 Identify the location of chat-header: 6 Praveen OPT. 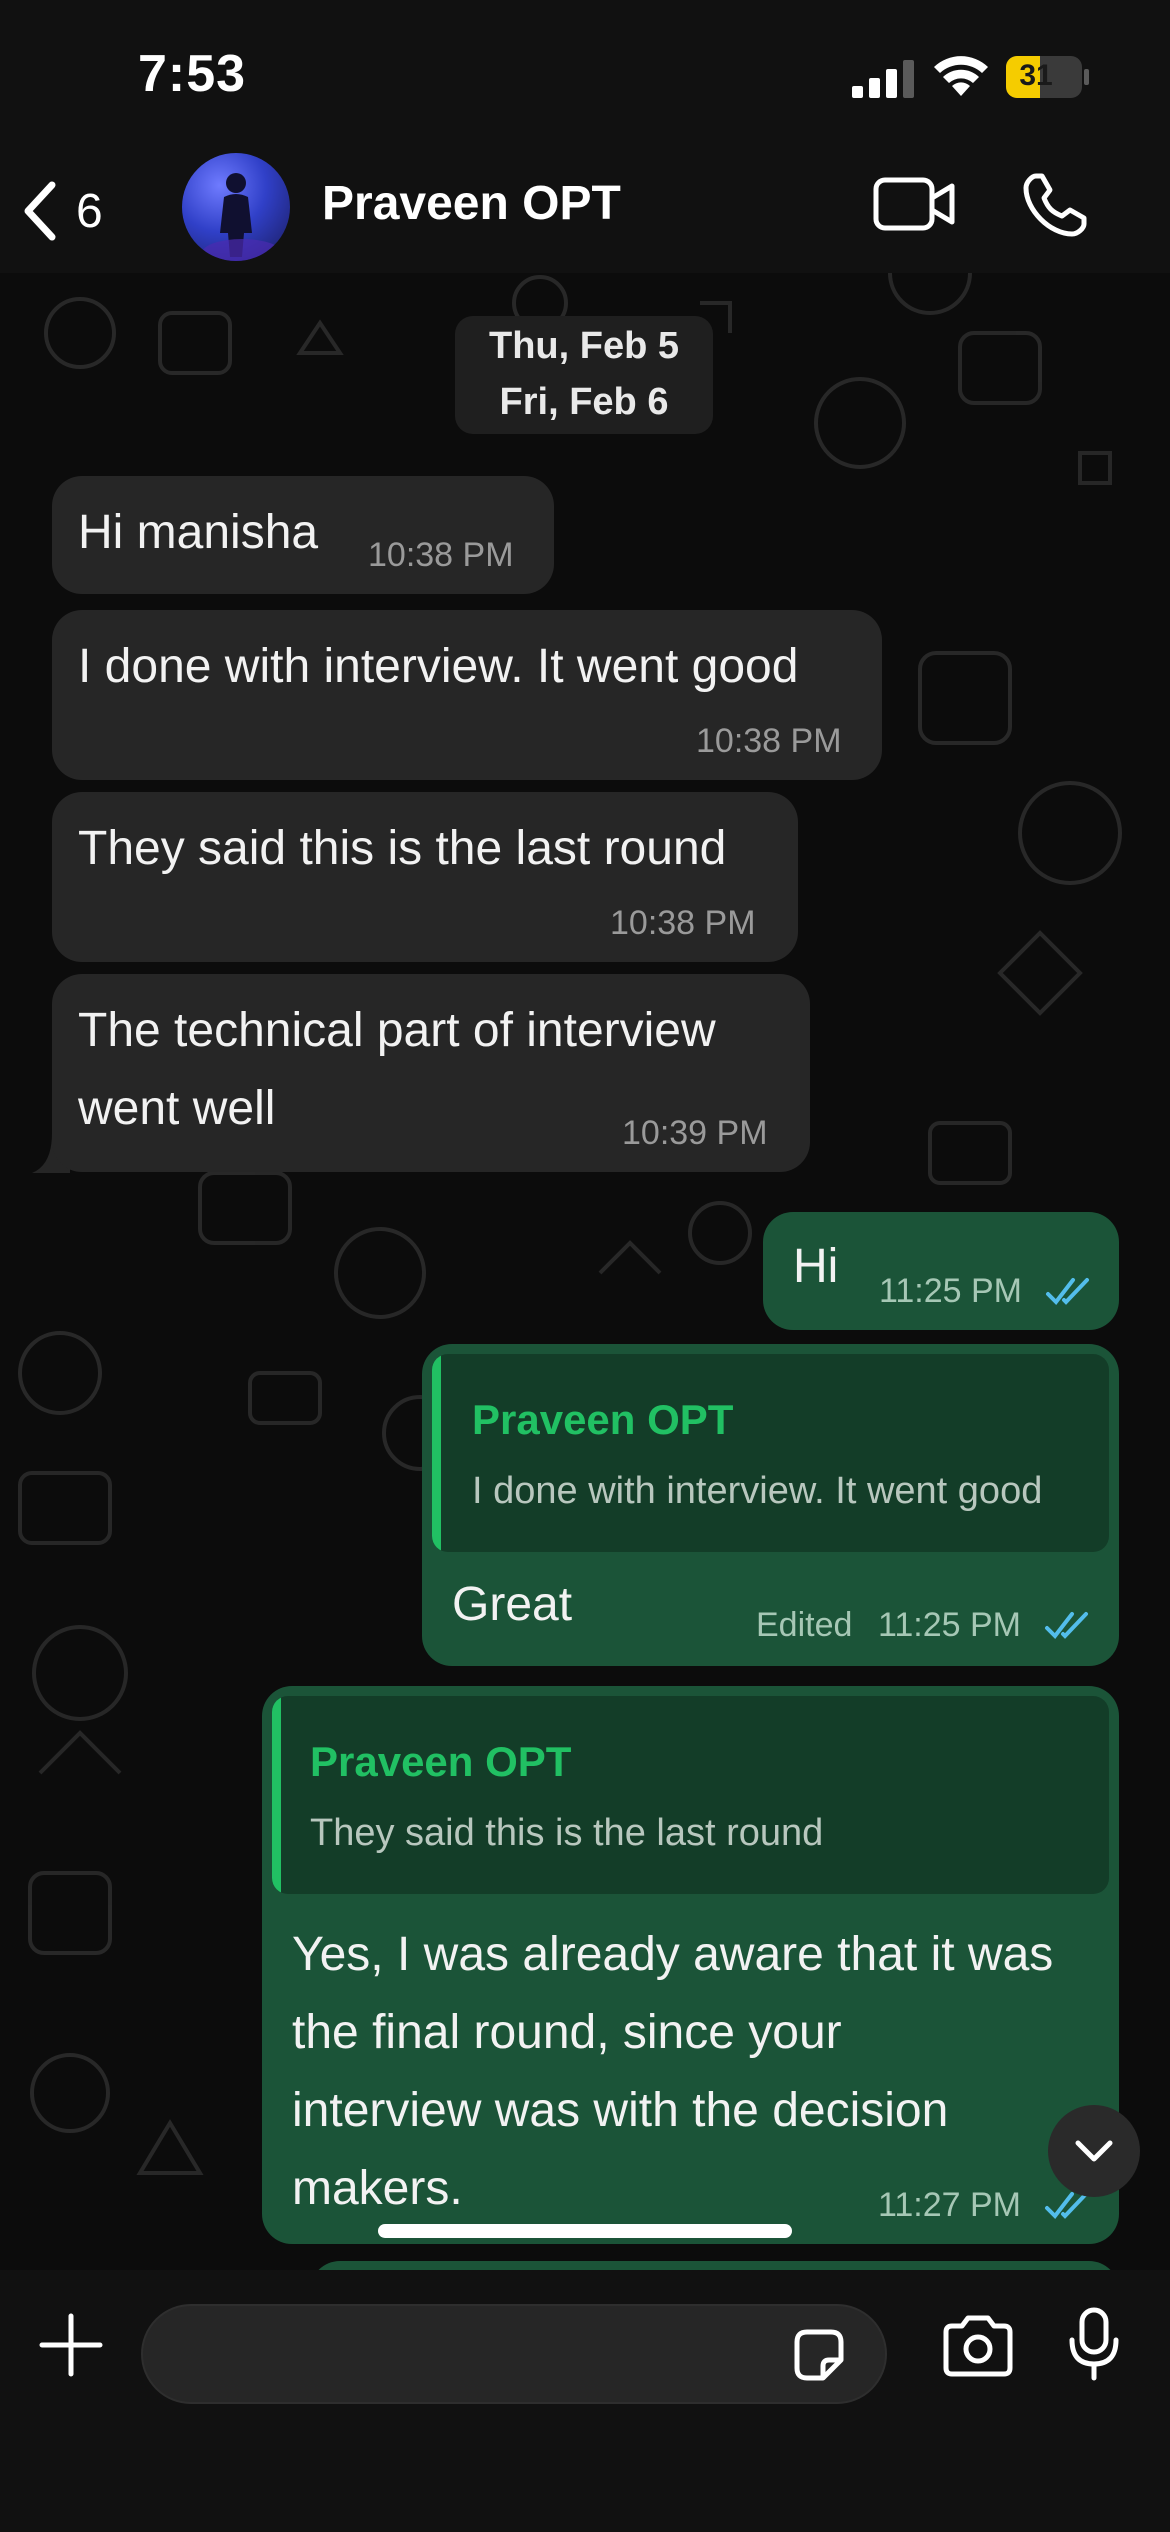
(585, 211).